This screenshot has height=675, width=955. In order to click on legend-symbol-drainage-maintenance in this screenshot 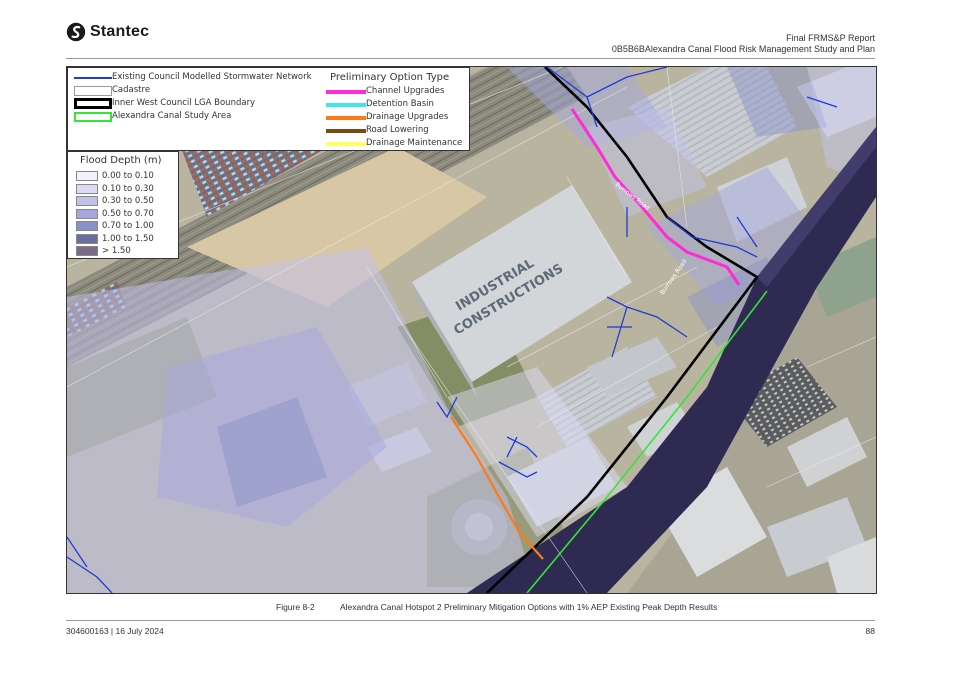, I will do `click(346, 144)`.